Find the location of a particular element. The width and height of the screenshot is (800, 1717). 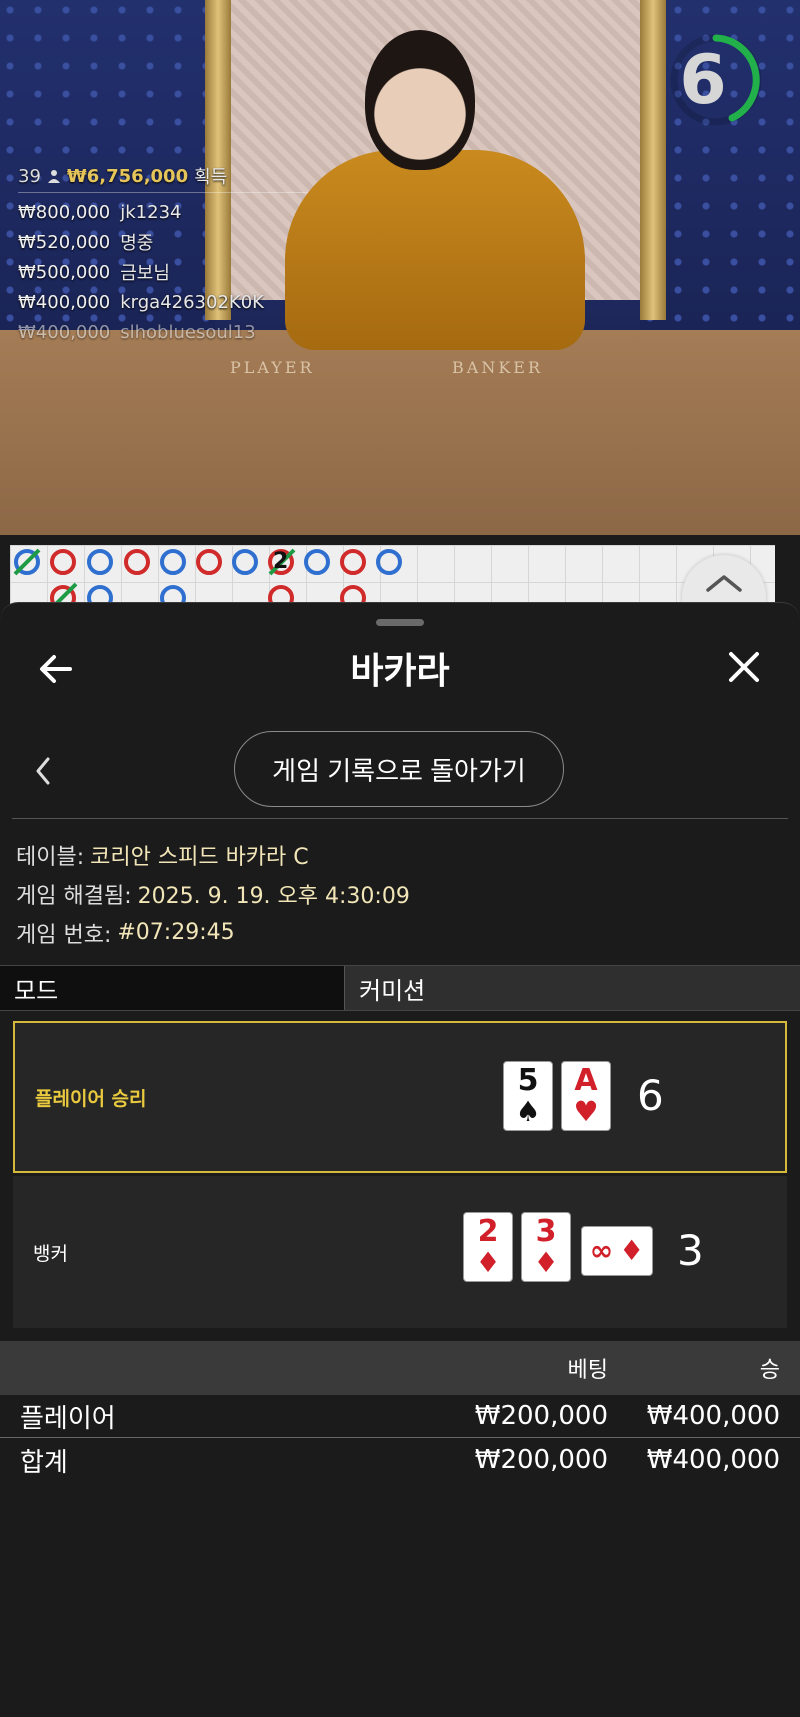

total-row: 합계 ₩200,000 ₩400,000 is located at coordinates (400, 1460).